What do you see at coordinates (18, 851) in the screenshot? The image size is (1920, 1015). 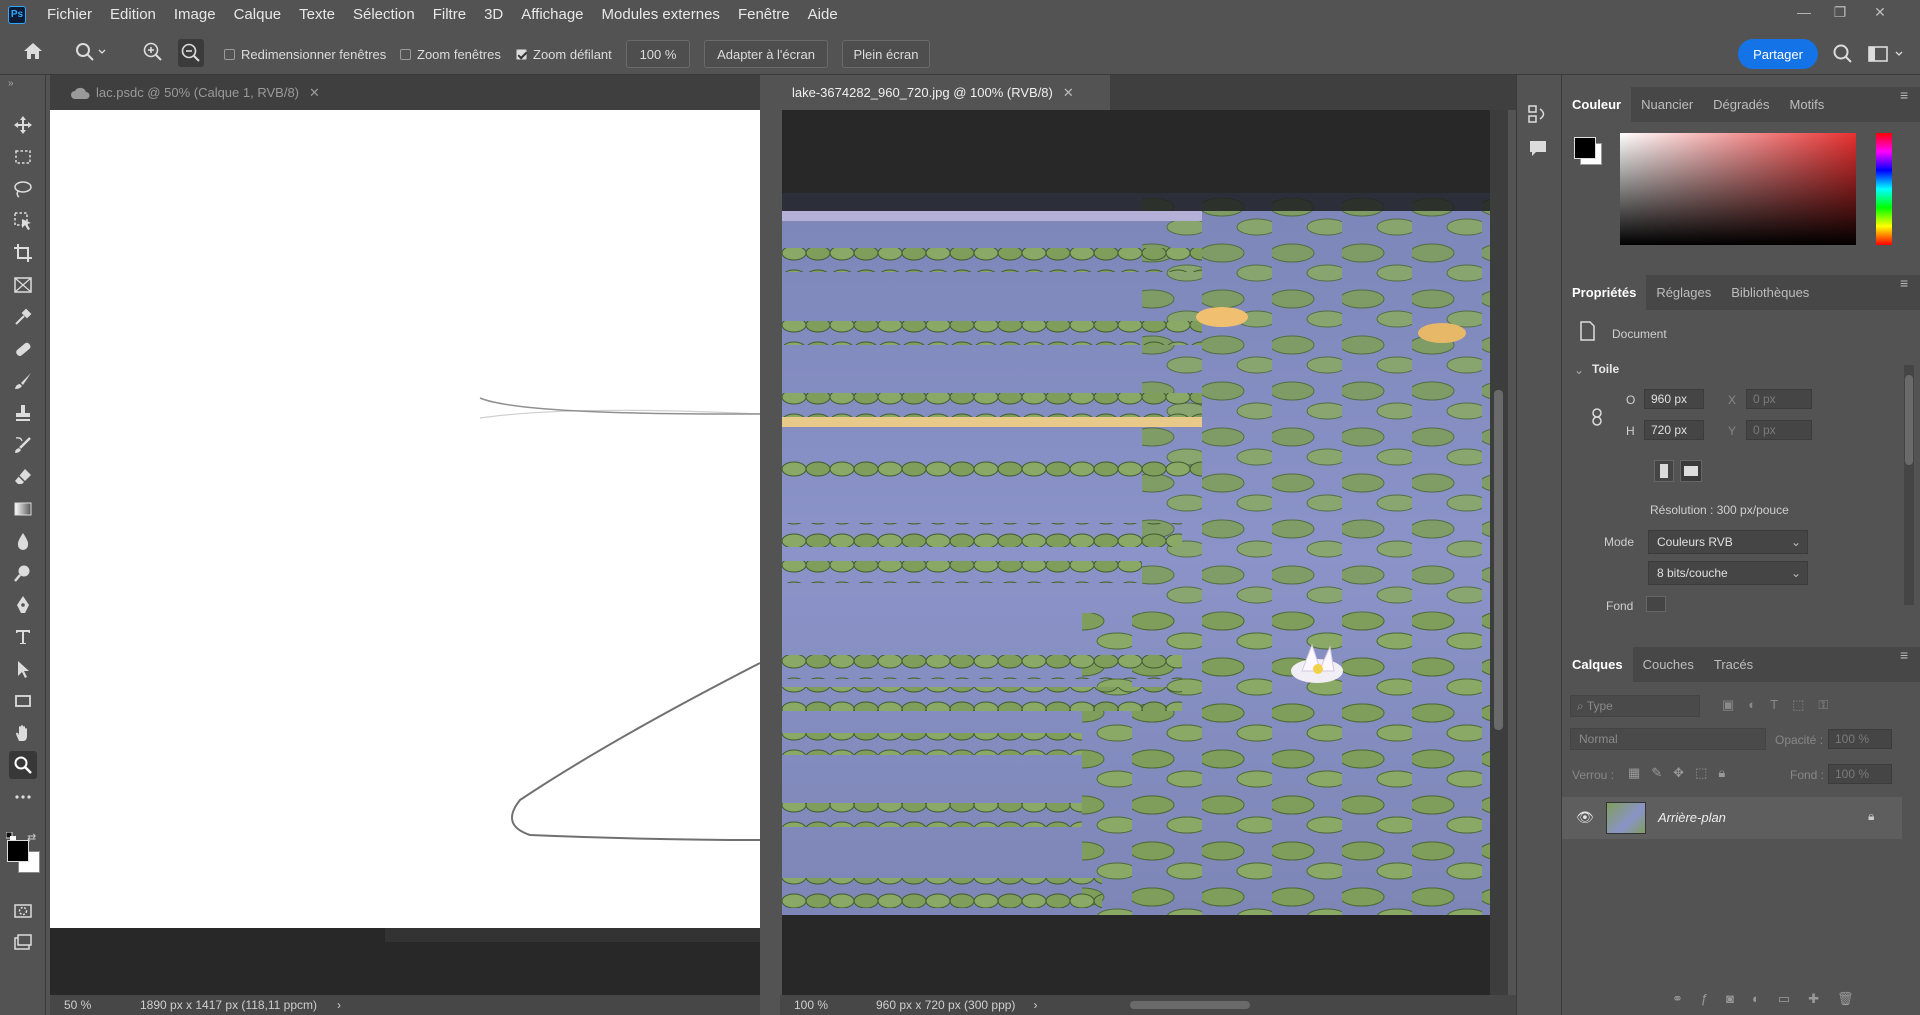 I see `foreground-color-swatch` at bounding box center [18, 851].